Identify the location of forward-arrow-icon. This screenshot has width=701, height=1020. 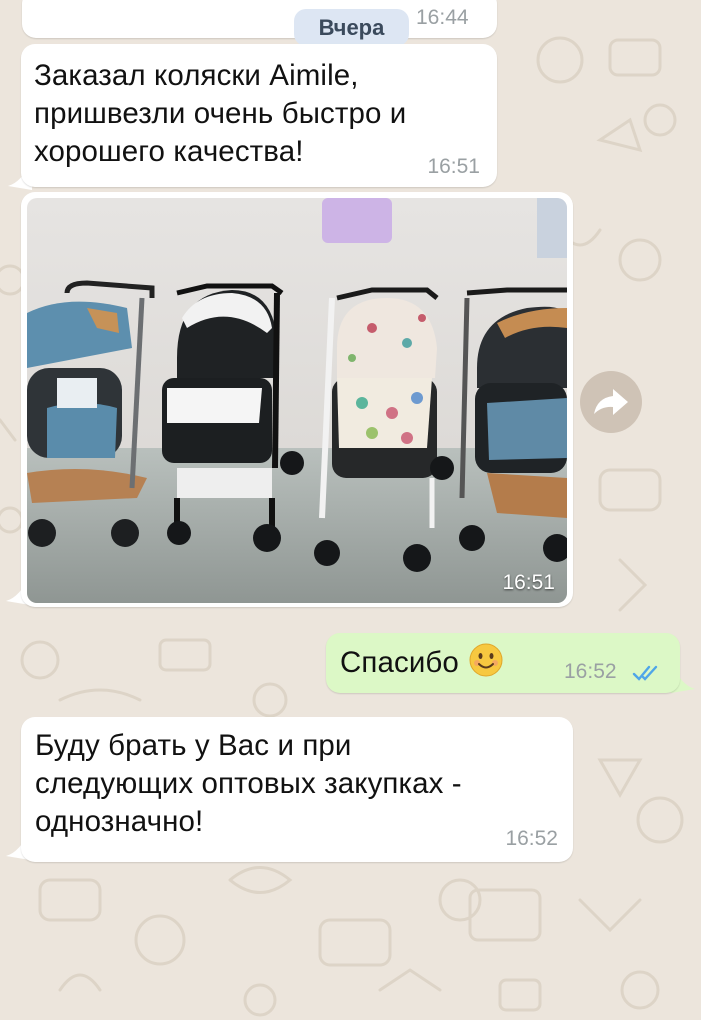
(611, 402).